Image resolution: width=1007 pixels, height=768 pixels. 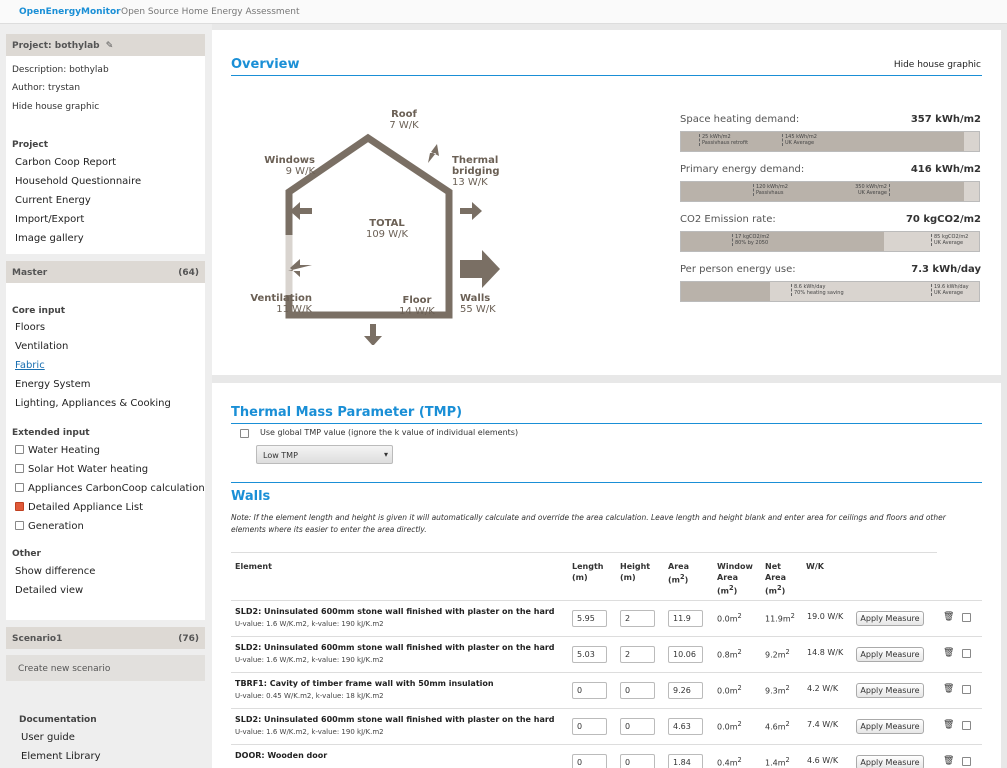 What do you see at coordinates (674, 580) in the screenshot?
I see `col-area-unit: (m` at bounding box center [674, 580].